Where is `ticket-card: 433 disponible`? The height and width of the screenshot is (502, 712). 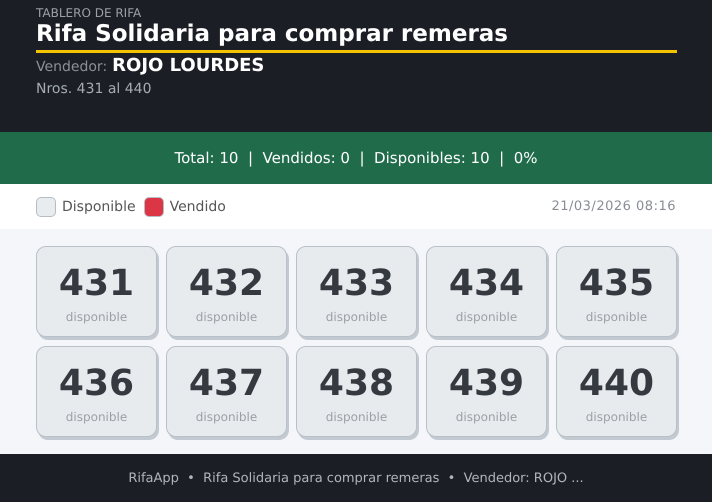 ticket-card: 433 disponible is located at coordinates (356, 291).